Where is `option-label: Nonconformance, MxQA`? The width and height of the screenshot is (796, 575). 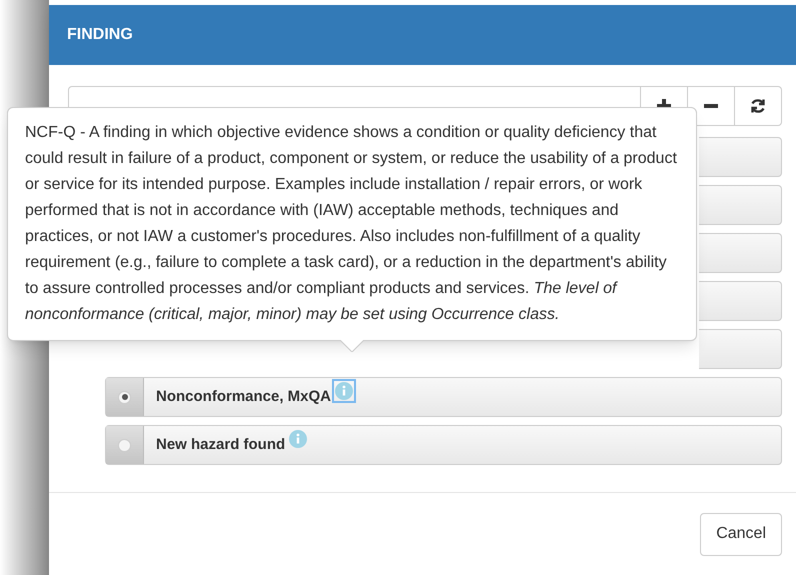
option-label: Nonconformance, MxQA is located at coordinates (244, 396).